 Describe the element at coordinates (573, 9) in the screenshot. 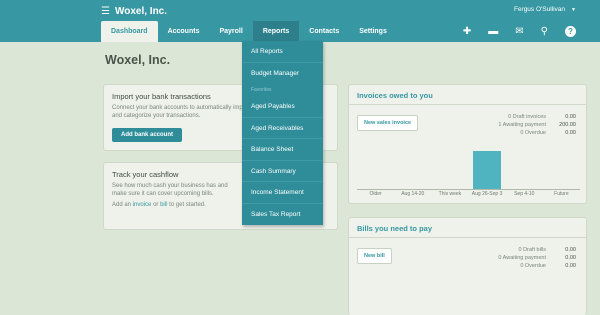

I see `chevron-down-icon: ▼` at that location.